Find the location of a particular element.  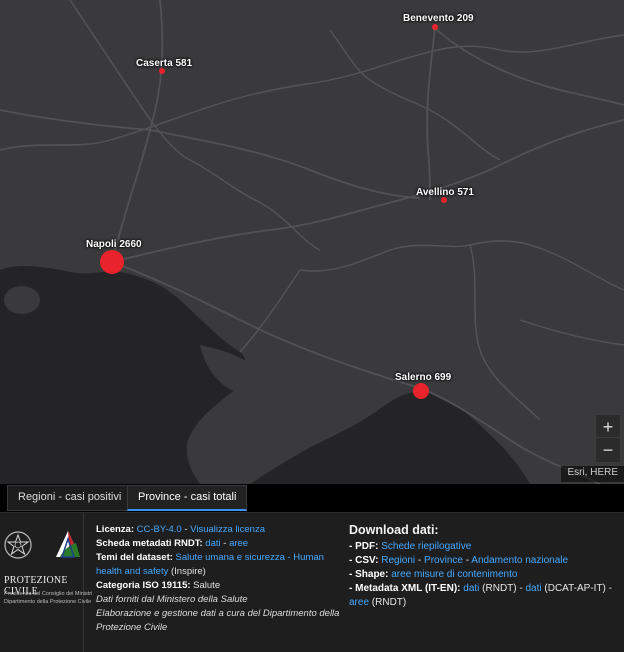

city-label-salerno: Salerno 699 is located at coordinates (423, 377).